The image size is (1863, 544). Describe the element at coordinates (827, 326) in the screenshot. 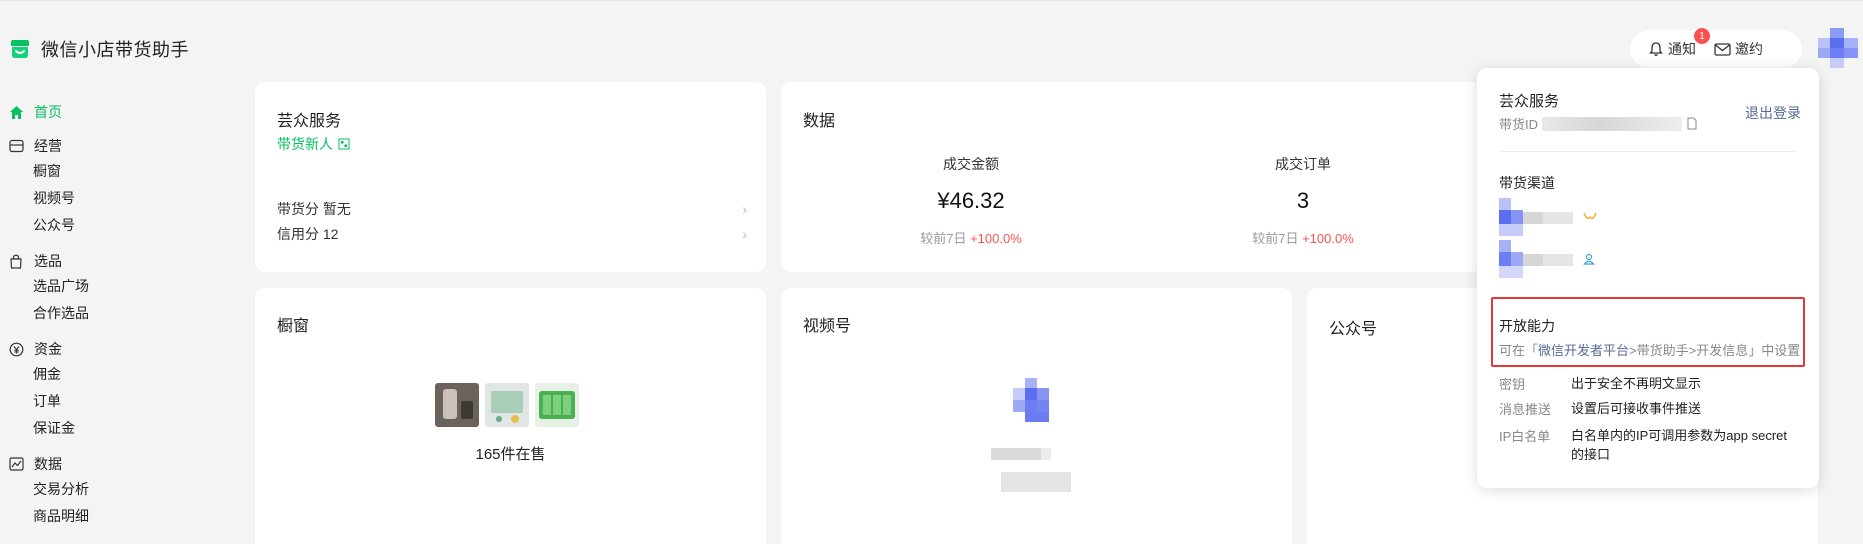

I see `video-card-title: 视频号` at that location.